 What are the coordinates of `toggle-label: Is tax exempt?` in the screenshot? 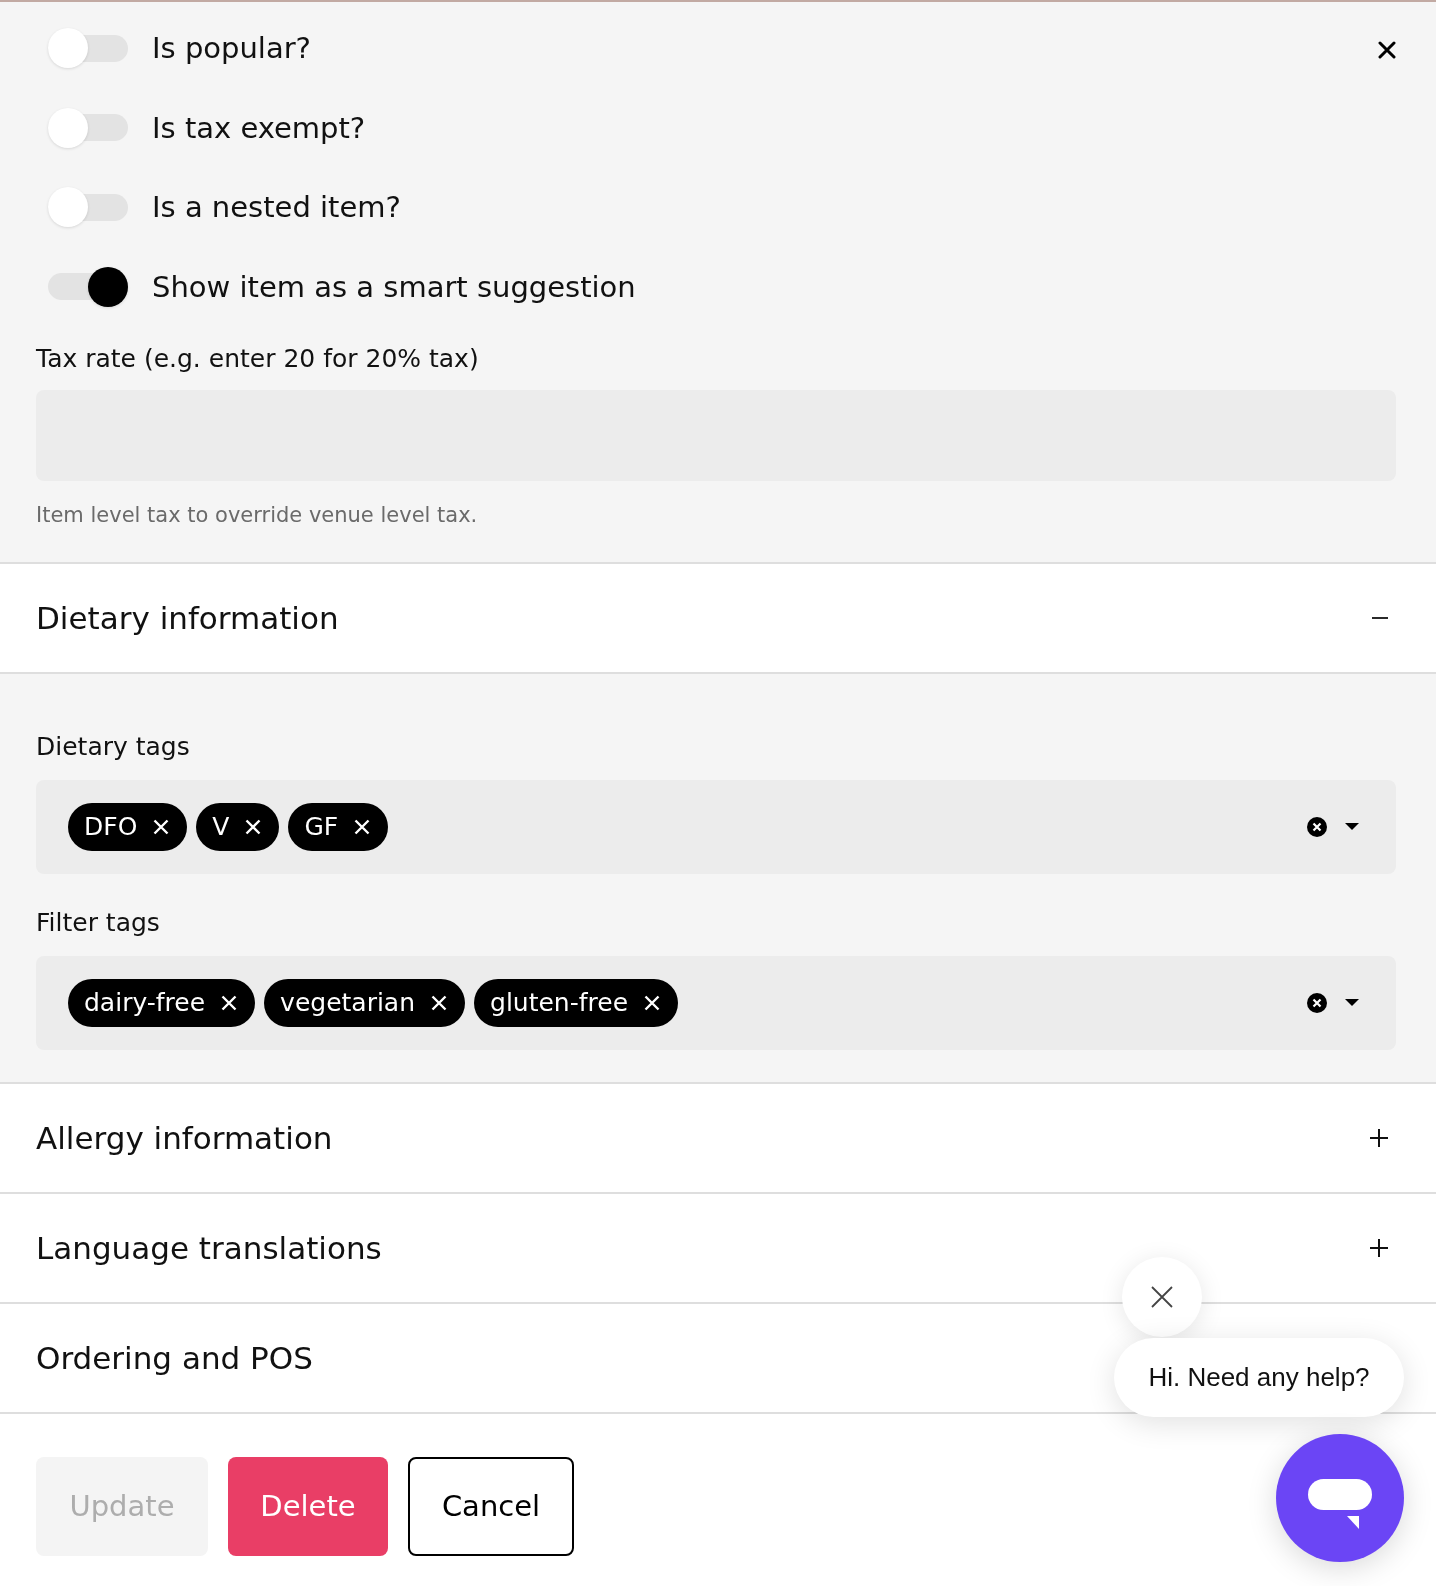 It's located at (259, 128).